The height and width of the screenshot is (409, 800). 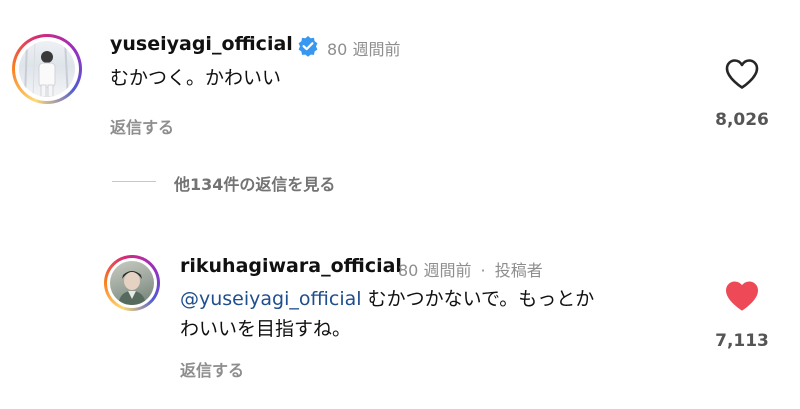 I want to click on reply-like-count: 7,113, so click(x=742, y=341).